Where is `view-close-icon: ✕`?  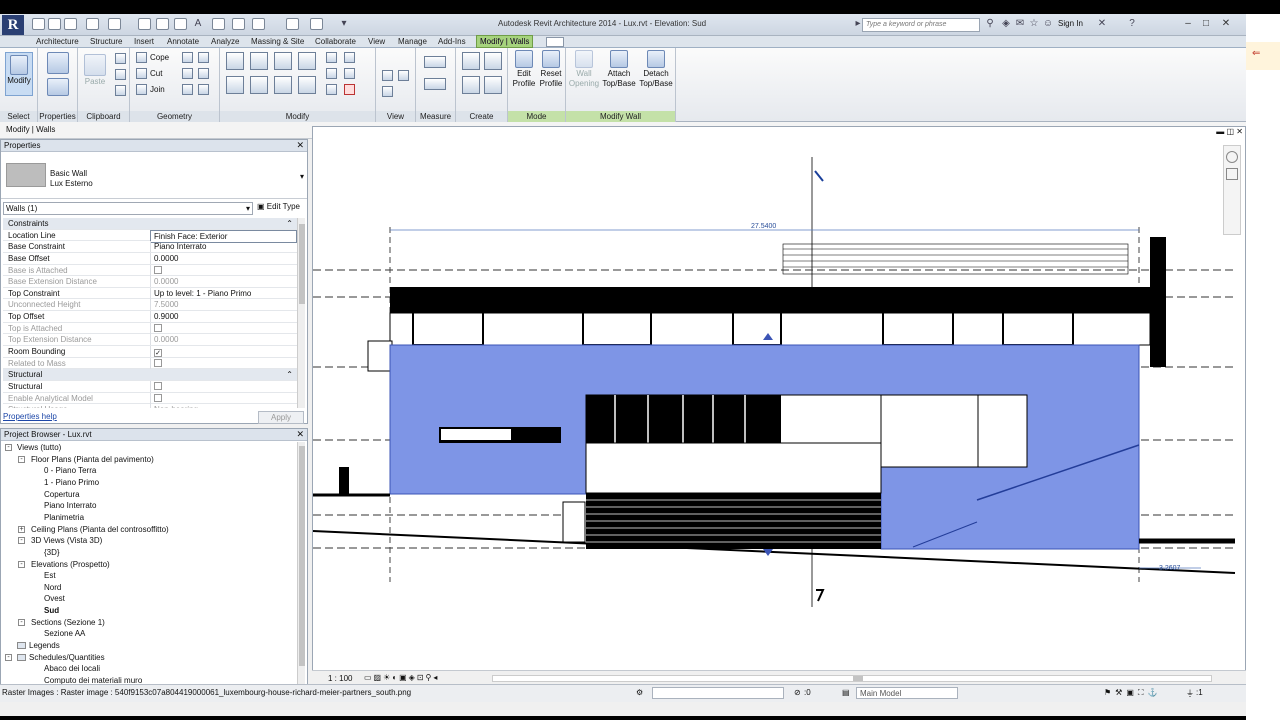
view-close-icon: ✕ is located at coordinates (1239, 131).